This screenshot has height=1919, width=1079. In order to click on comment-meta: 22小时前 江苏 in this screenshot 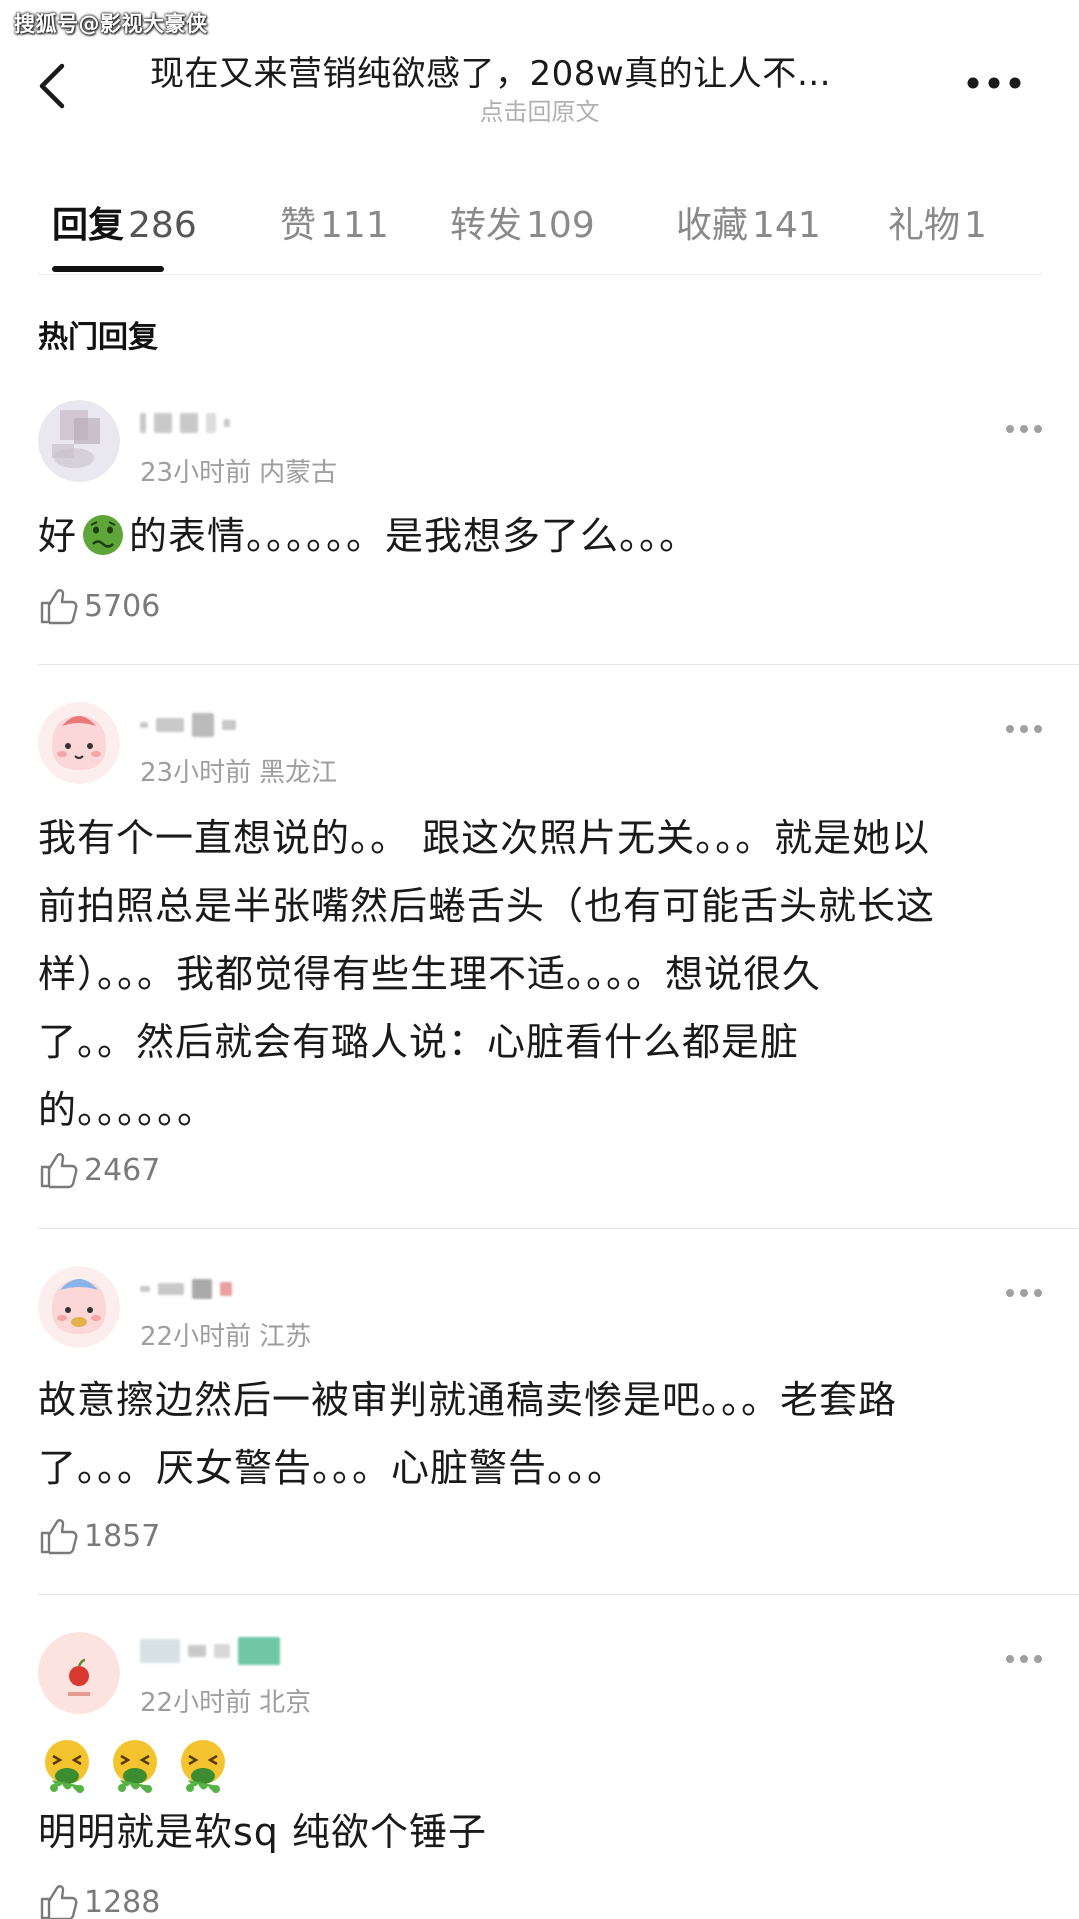, I will do `click(225, 1334)`.